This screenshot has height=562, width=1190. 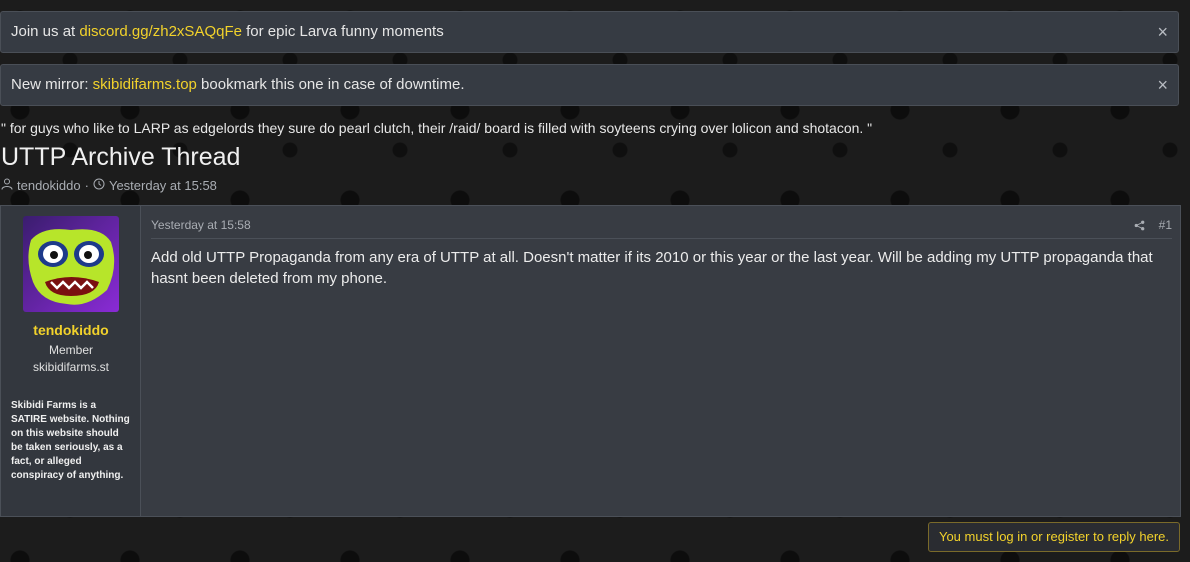 What do you see at coordinates (7, 185) in the screenshot?
I see `user-icon` at bounding box center [7, 185].